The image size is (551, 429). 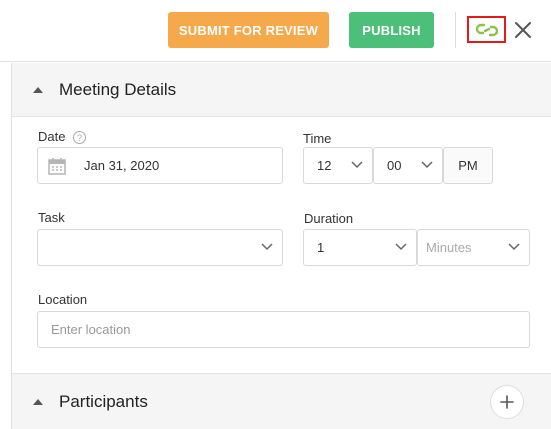 What do you see at coordinates (79, 137) in the screenshot?
I see `help-icon: ?` at bounding box center [79, 137].